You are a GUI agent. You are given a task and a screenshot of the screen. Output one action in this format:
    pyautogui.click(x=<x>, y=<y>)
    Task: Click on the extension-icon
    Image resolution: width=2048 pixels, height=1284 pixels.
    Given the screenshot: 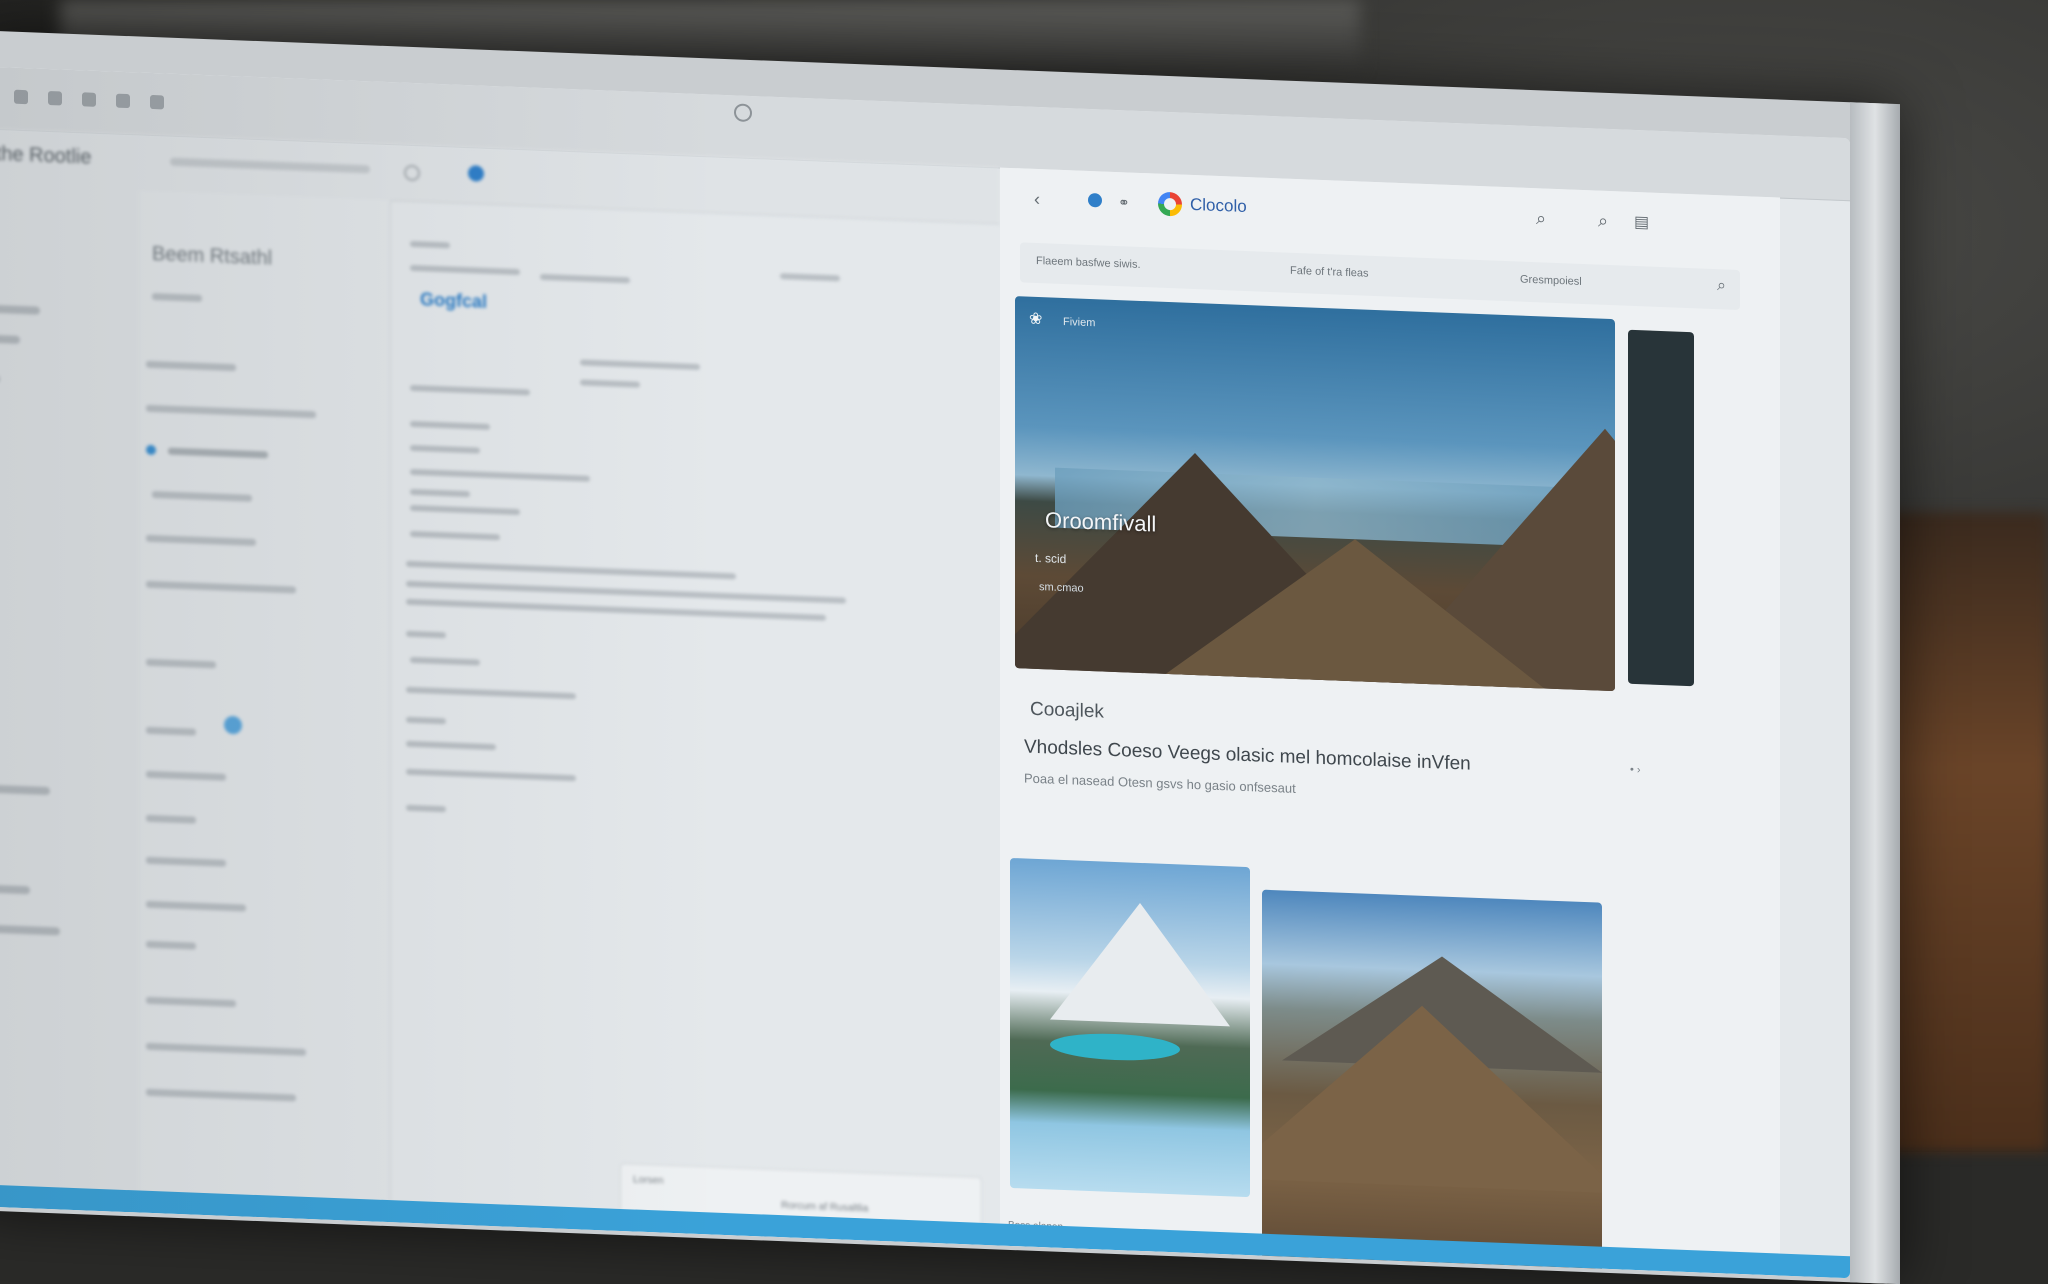 What is the action you would take?
    pyautogui.click(x=1095, y=200)
    